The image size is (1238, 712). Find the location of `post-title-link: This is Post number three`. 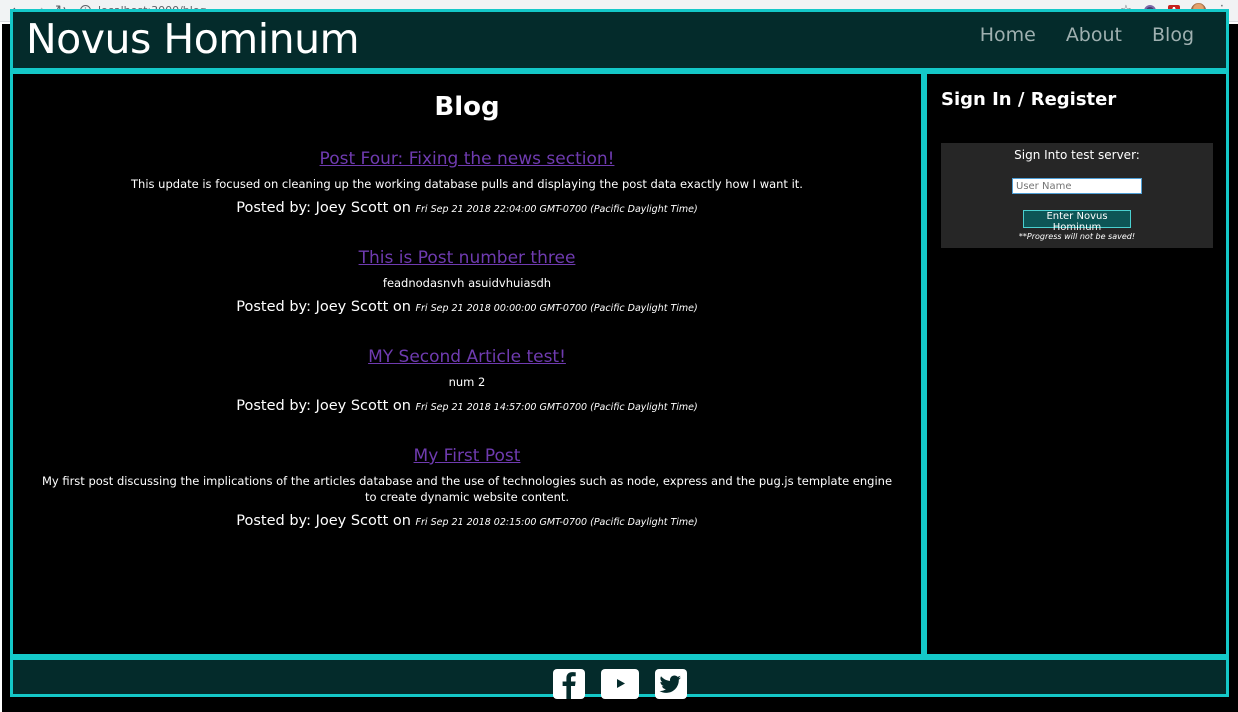

post-title-link: This is Post number three is located at coordinates (467, 258).